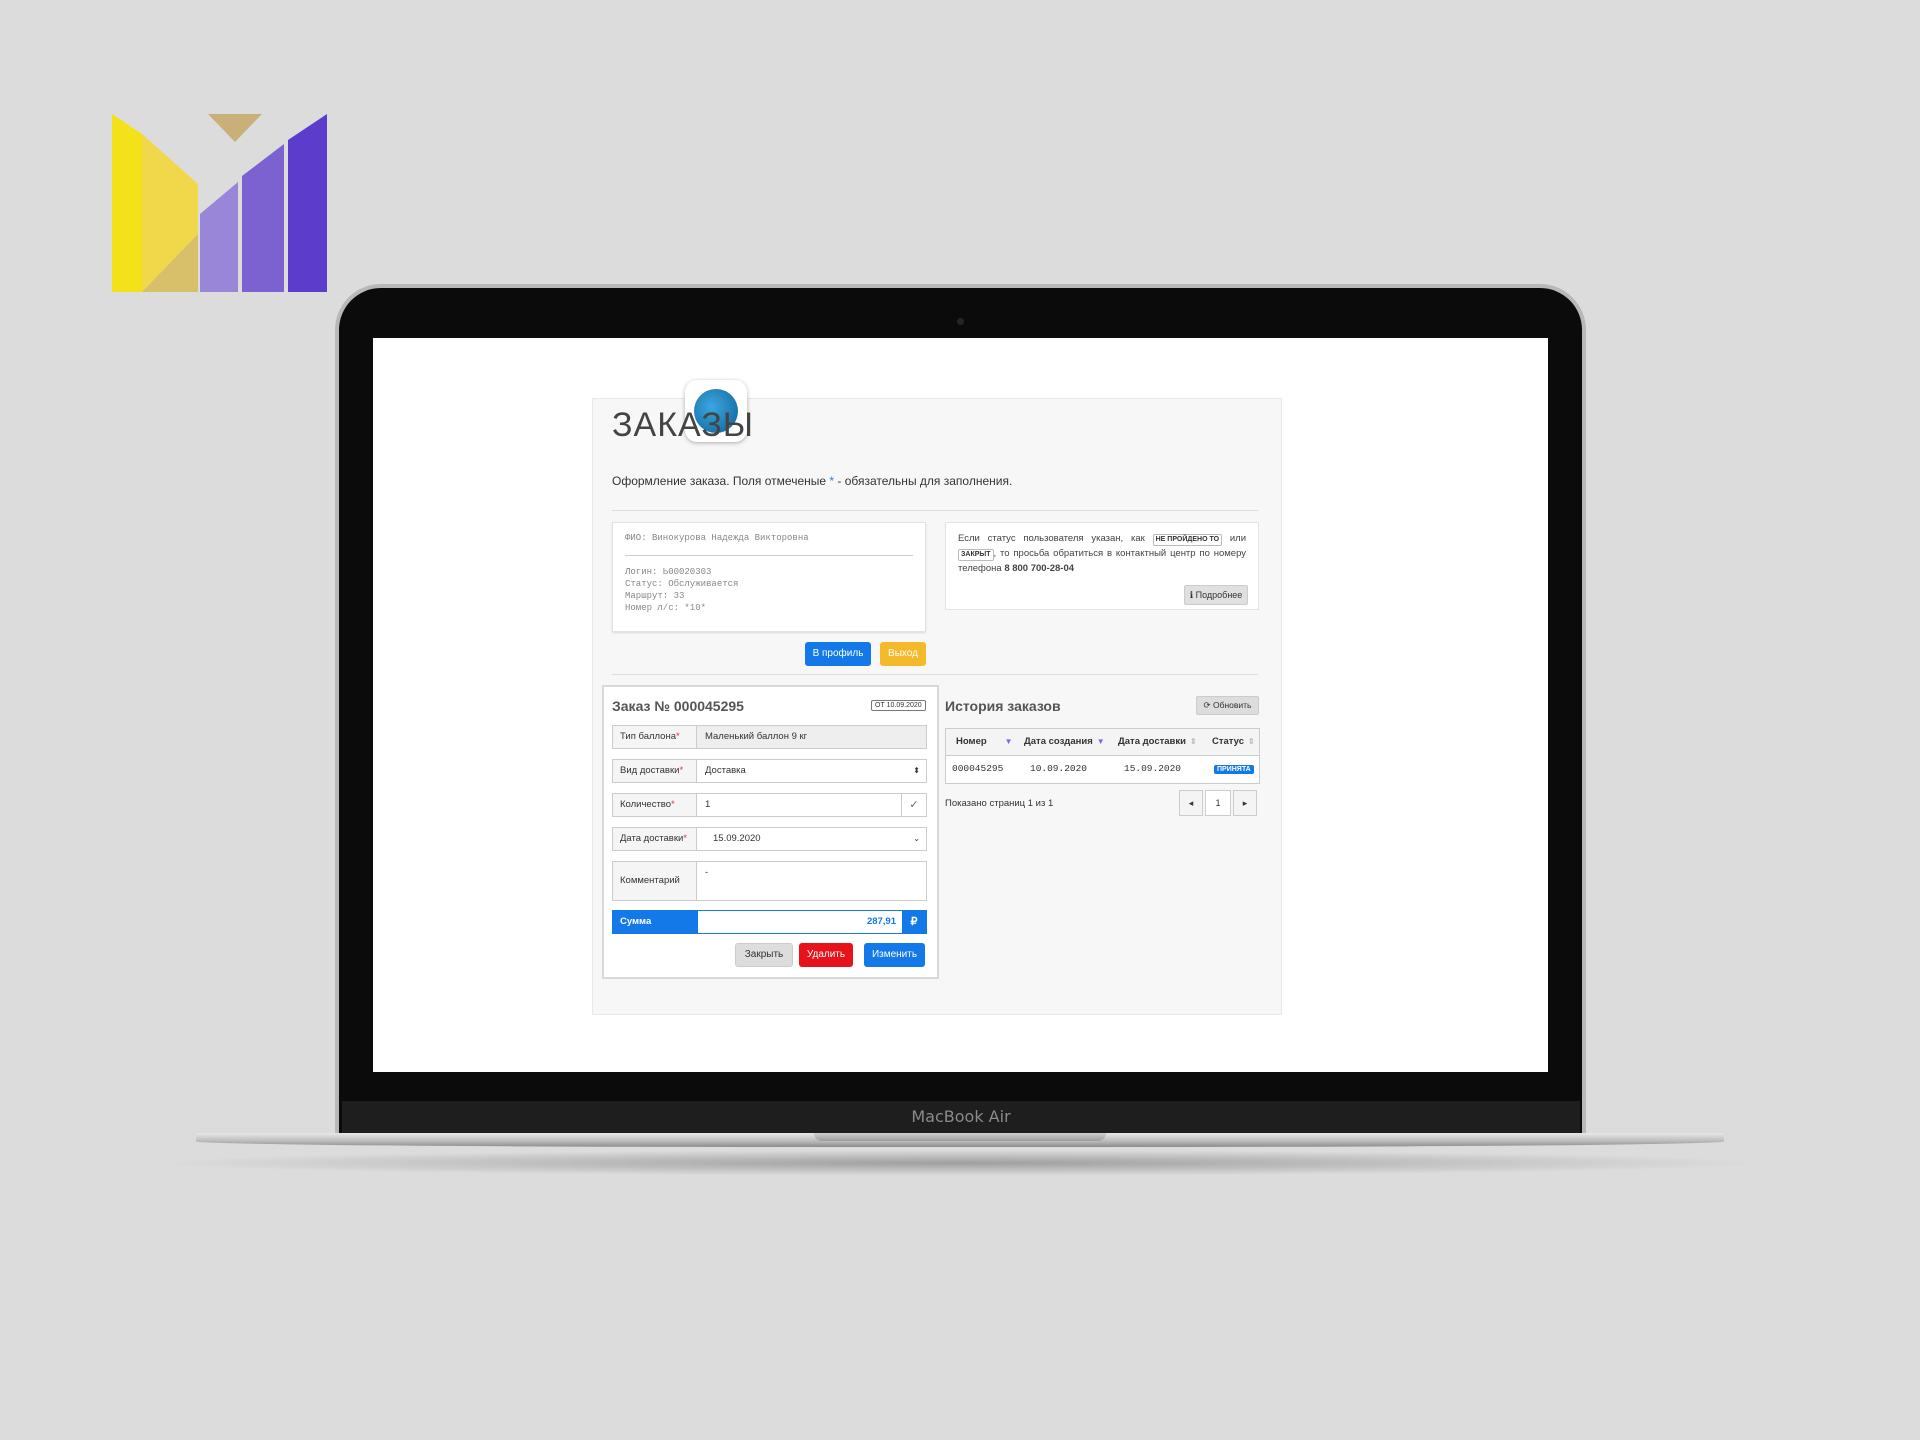 This screenshot has height=1440, width=1920. I want to click on prev-page-button: ◂, so click(1191, 803).